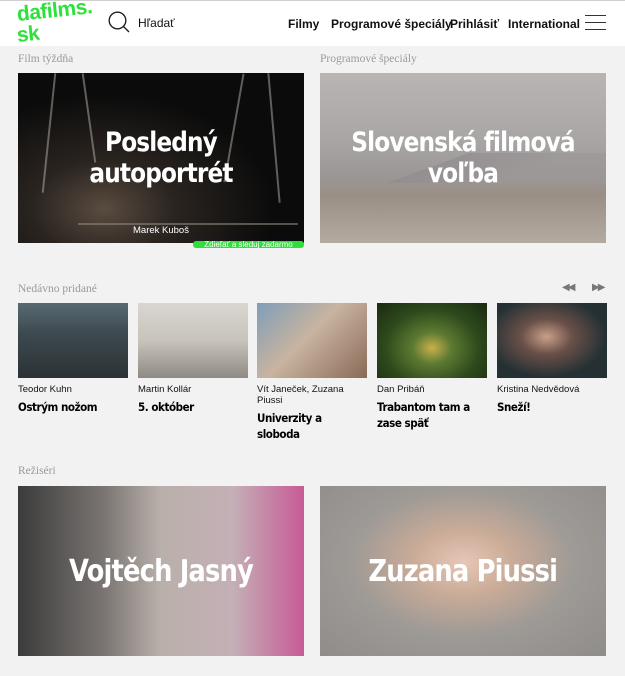 The width and height of the screenshot is (625, 676). What do you see at coordinates (161, 230) in the screenshot?
I see `film-of-week-author: Marek Kuboš` at bounding box center [161, 230].